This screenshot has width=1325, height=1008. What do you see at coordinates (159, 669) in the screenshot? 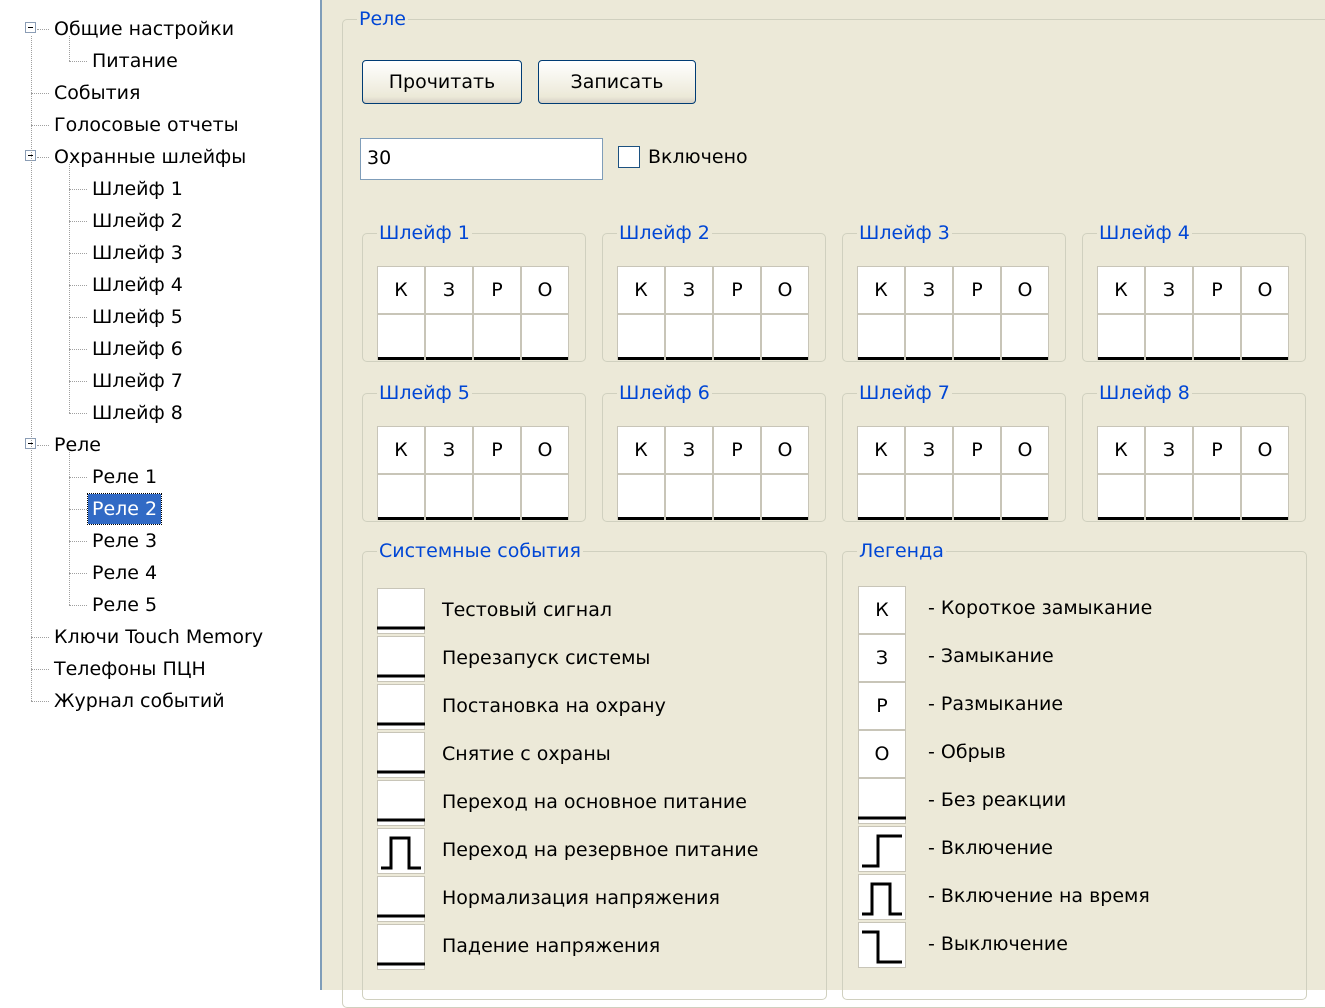
I see `tree-item: Телефоны ПЦН` at bounding box center [159, 669].